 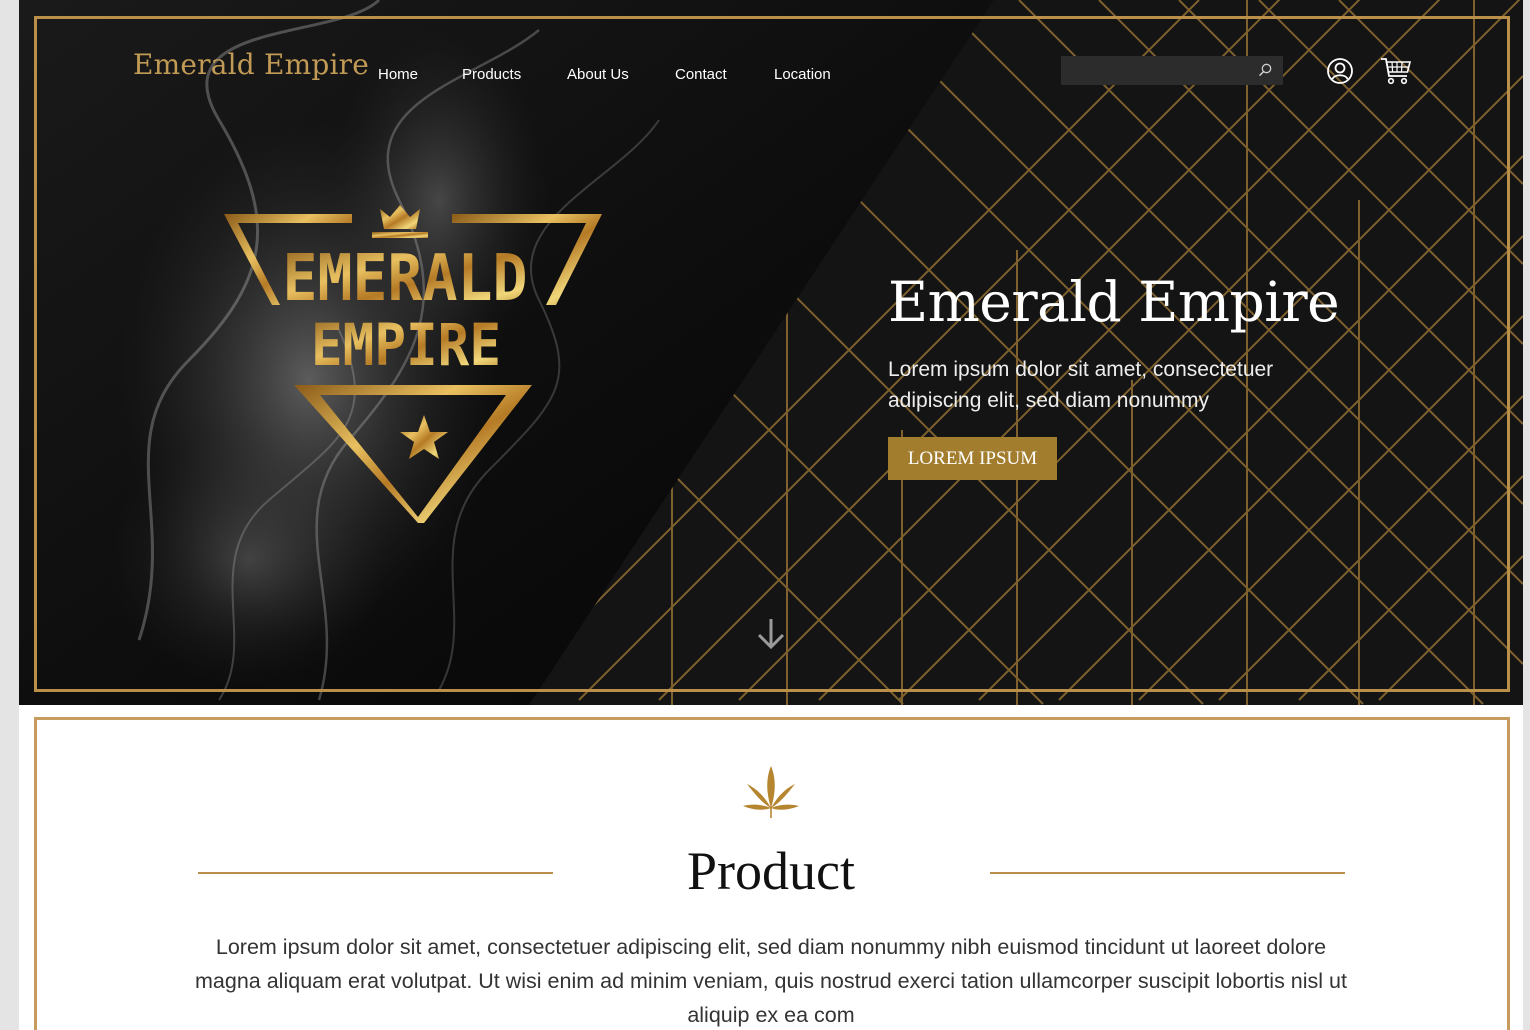 What do you see at coordinates (771, 871) in the screenshot?
I see `section-title: Product` at bounding box center [771, 871].